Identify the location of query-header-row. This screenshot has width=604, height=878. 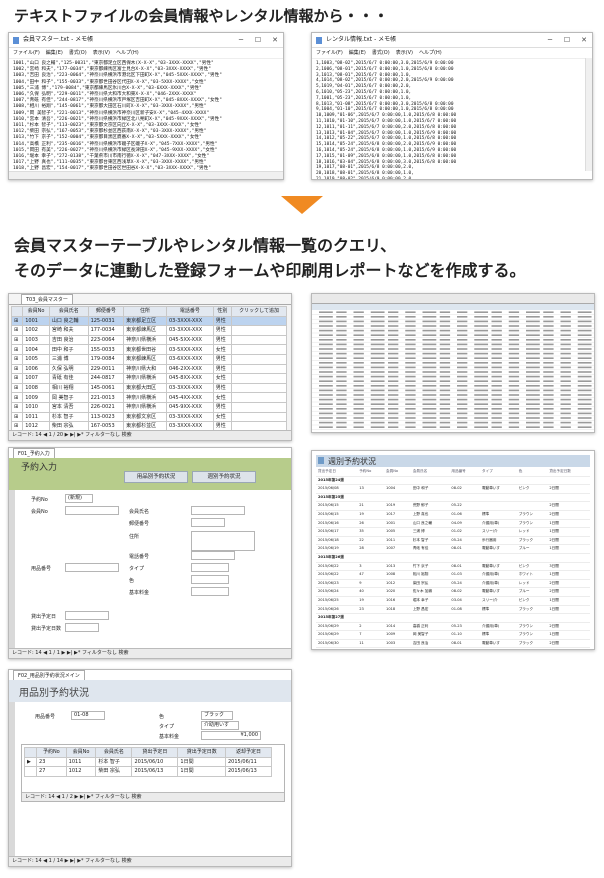
(453, 307).